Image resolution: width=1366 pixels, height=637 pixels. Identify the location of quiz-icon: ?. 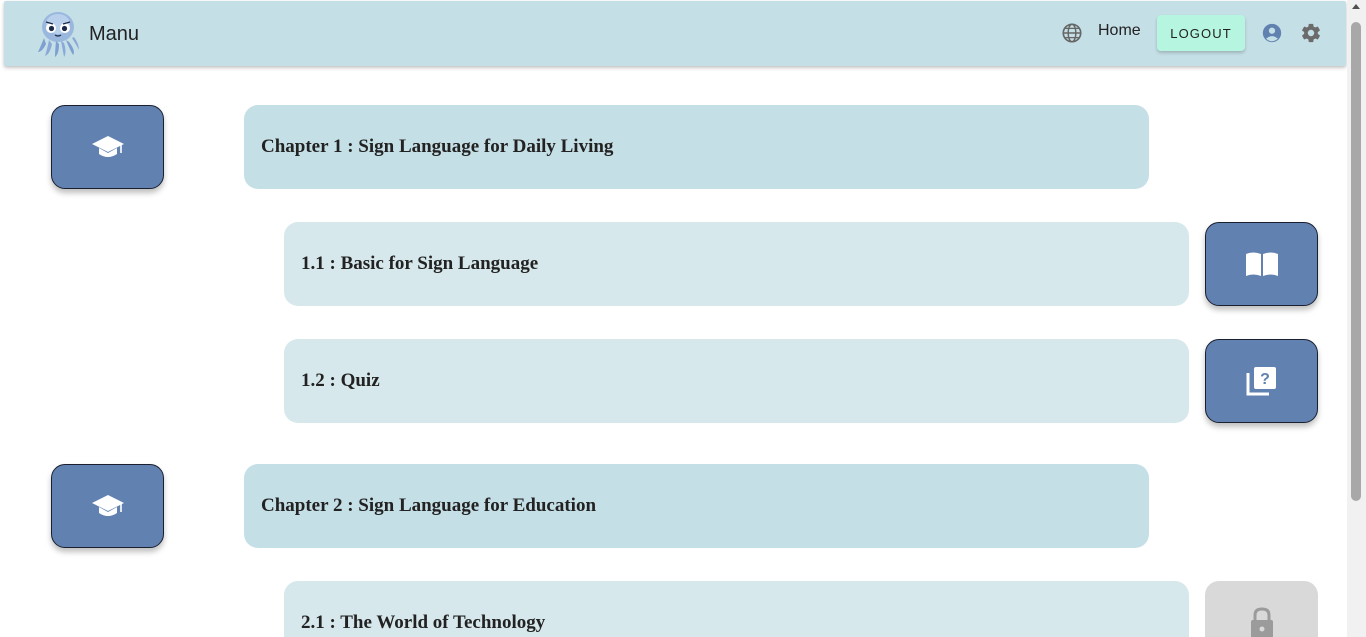
(1261, 381).